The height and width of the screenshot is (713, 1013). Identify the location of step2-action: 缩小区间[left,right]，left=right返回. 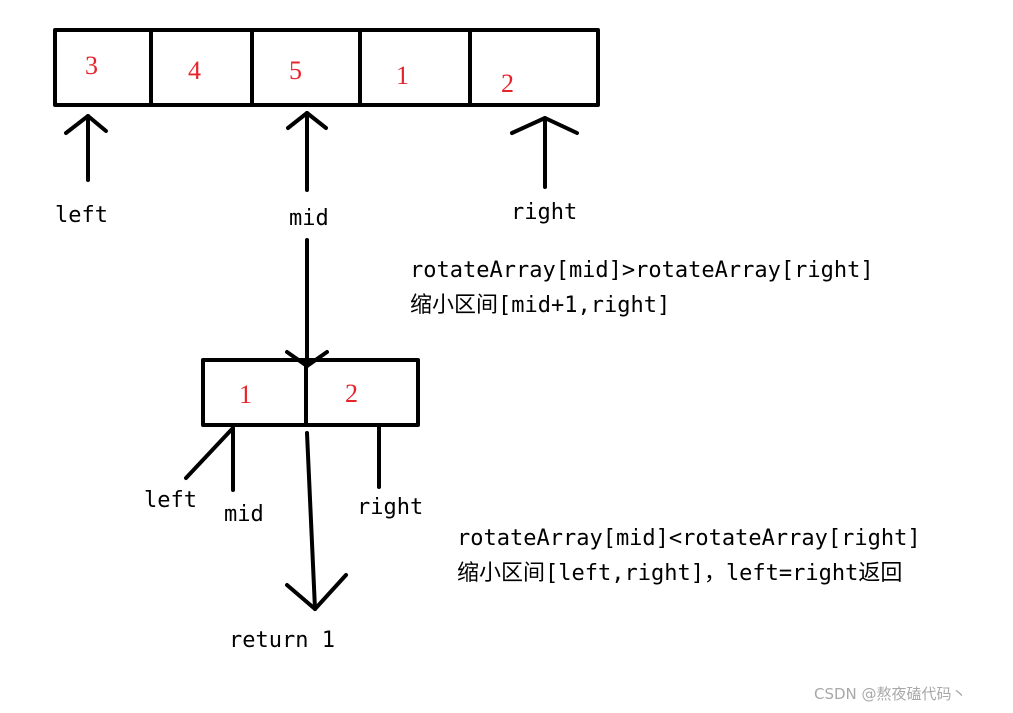
(679, 573).